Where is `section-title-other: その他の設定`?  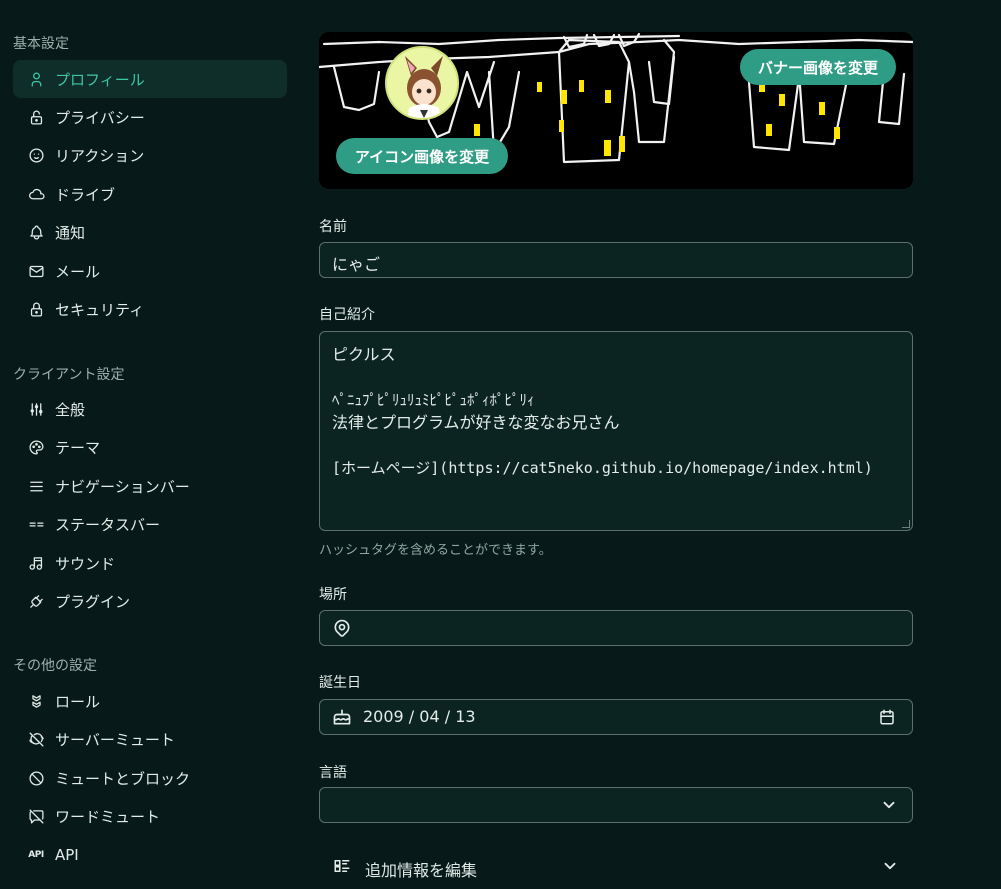 section-title-other: その他の設定 is located at coordinates (55, 666).